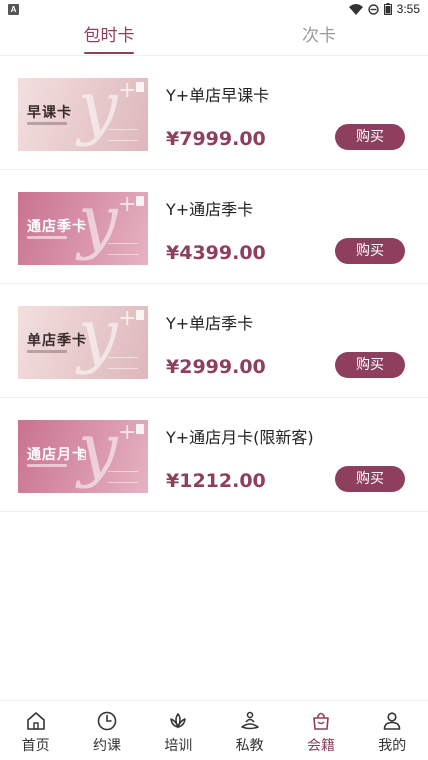 Image resolution: width=428 pixels, height=760 pixels. What do you see at coordinates (216, 253) in the screenshot?
I see `card-price: ¥4399.00` at bounding box center [216, 253].